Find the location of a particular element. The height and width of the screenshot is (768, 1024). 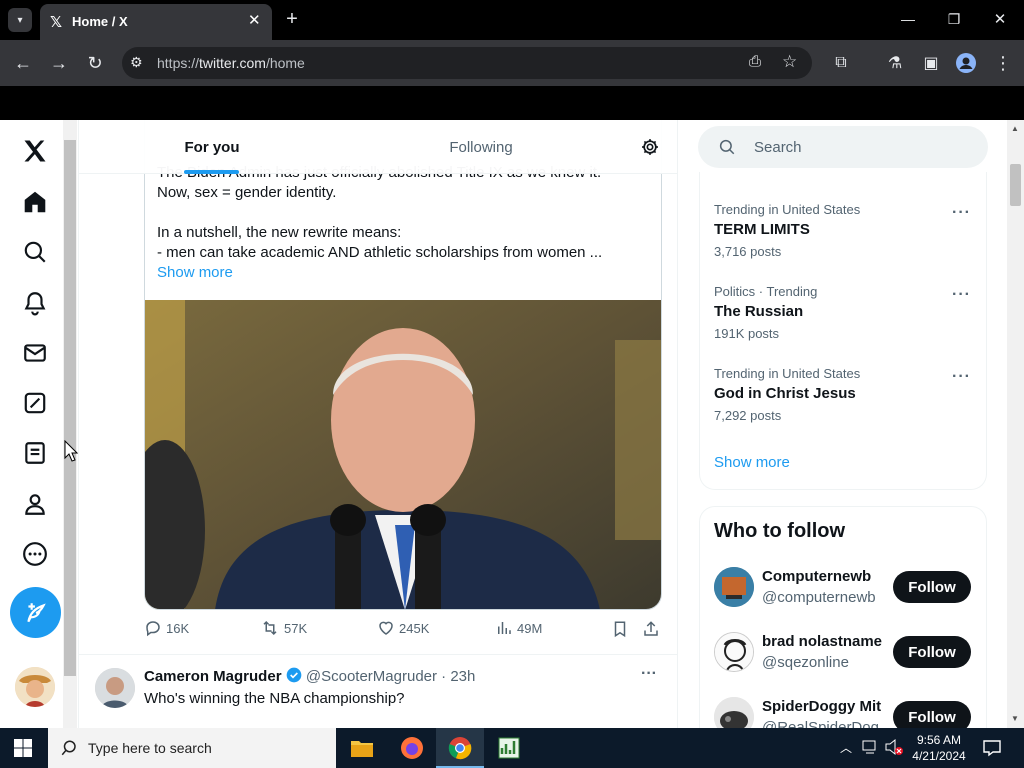

trend-meta: Politics · Trending is located at coordinates (766, 291).